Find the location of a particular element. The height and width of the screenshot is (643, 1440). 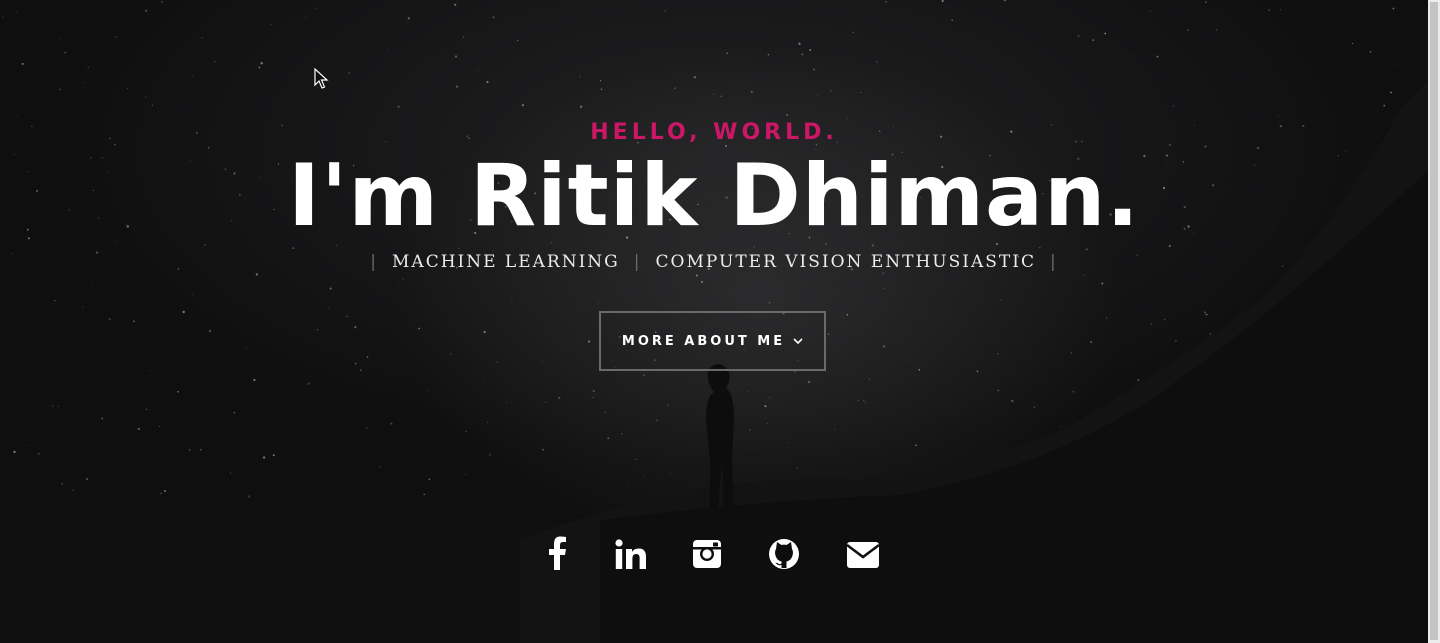

more-about-me-button: MORE ABOUT ME is located at coordinates (712, 341).